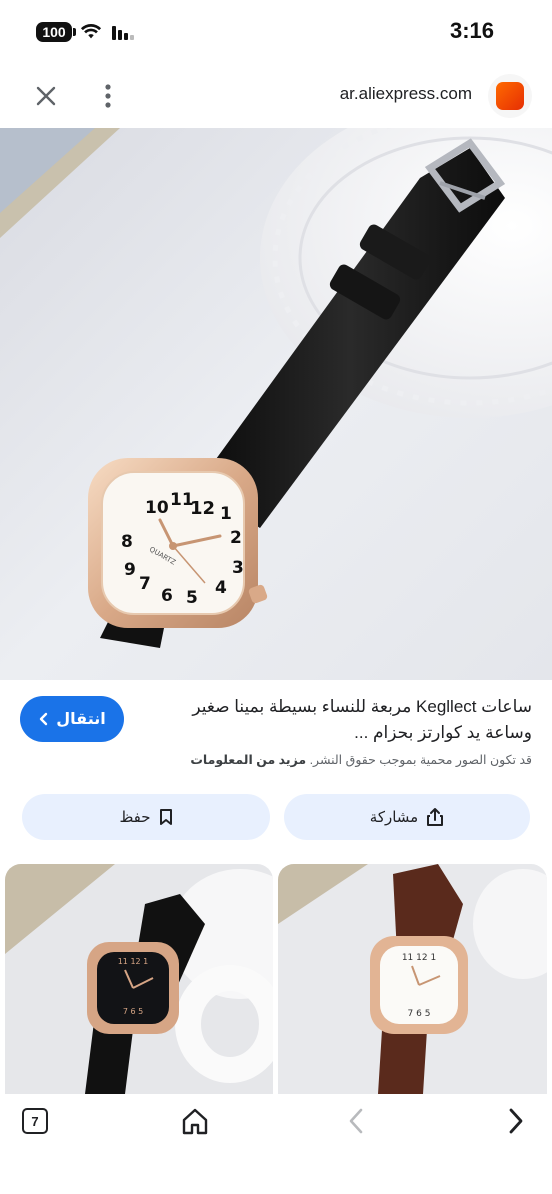 This screenshot has height=1194, width=552. I want to click on arrow-back-icon, so click(356, 1121).